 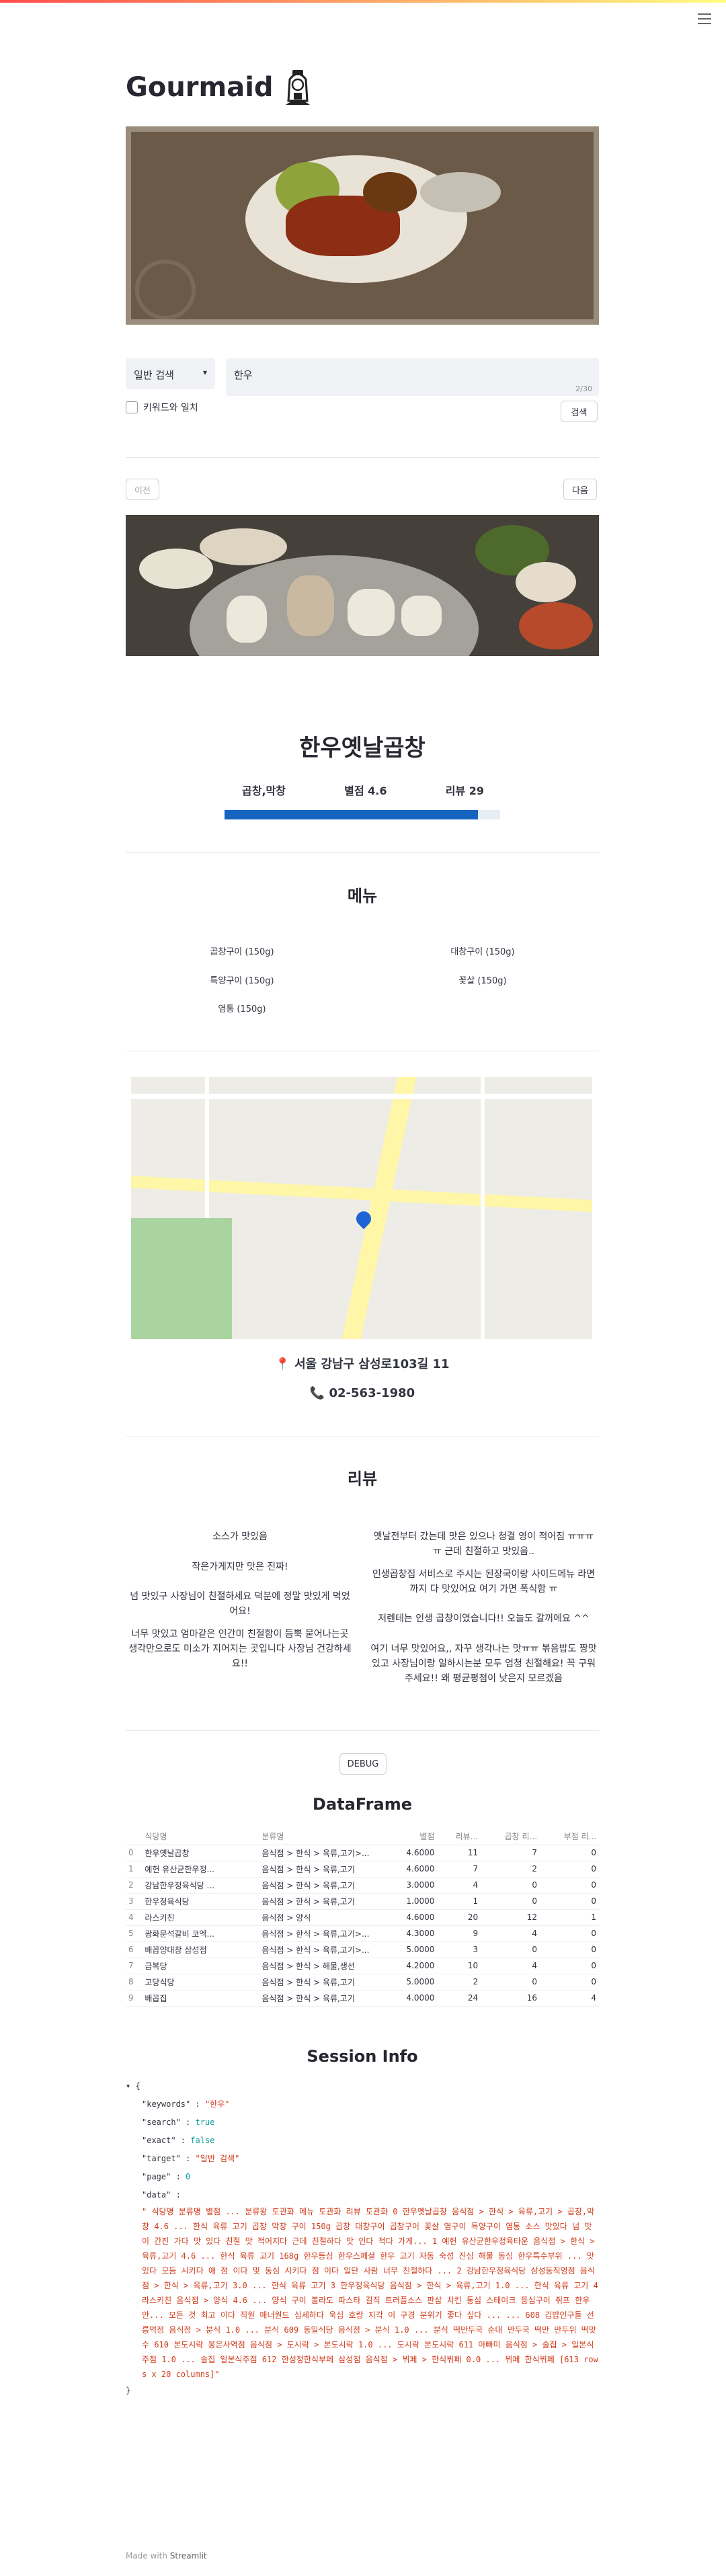 What do you see at coordinates (240, 1536) in the screenshot?
I see `review-item: 소스가 맛있음` at bounding box center [240, 1536].